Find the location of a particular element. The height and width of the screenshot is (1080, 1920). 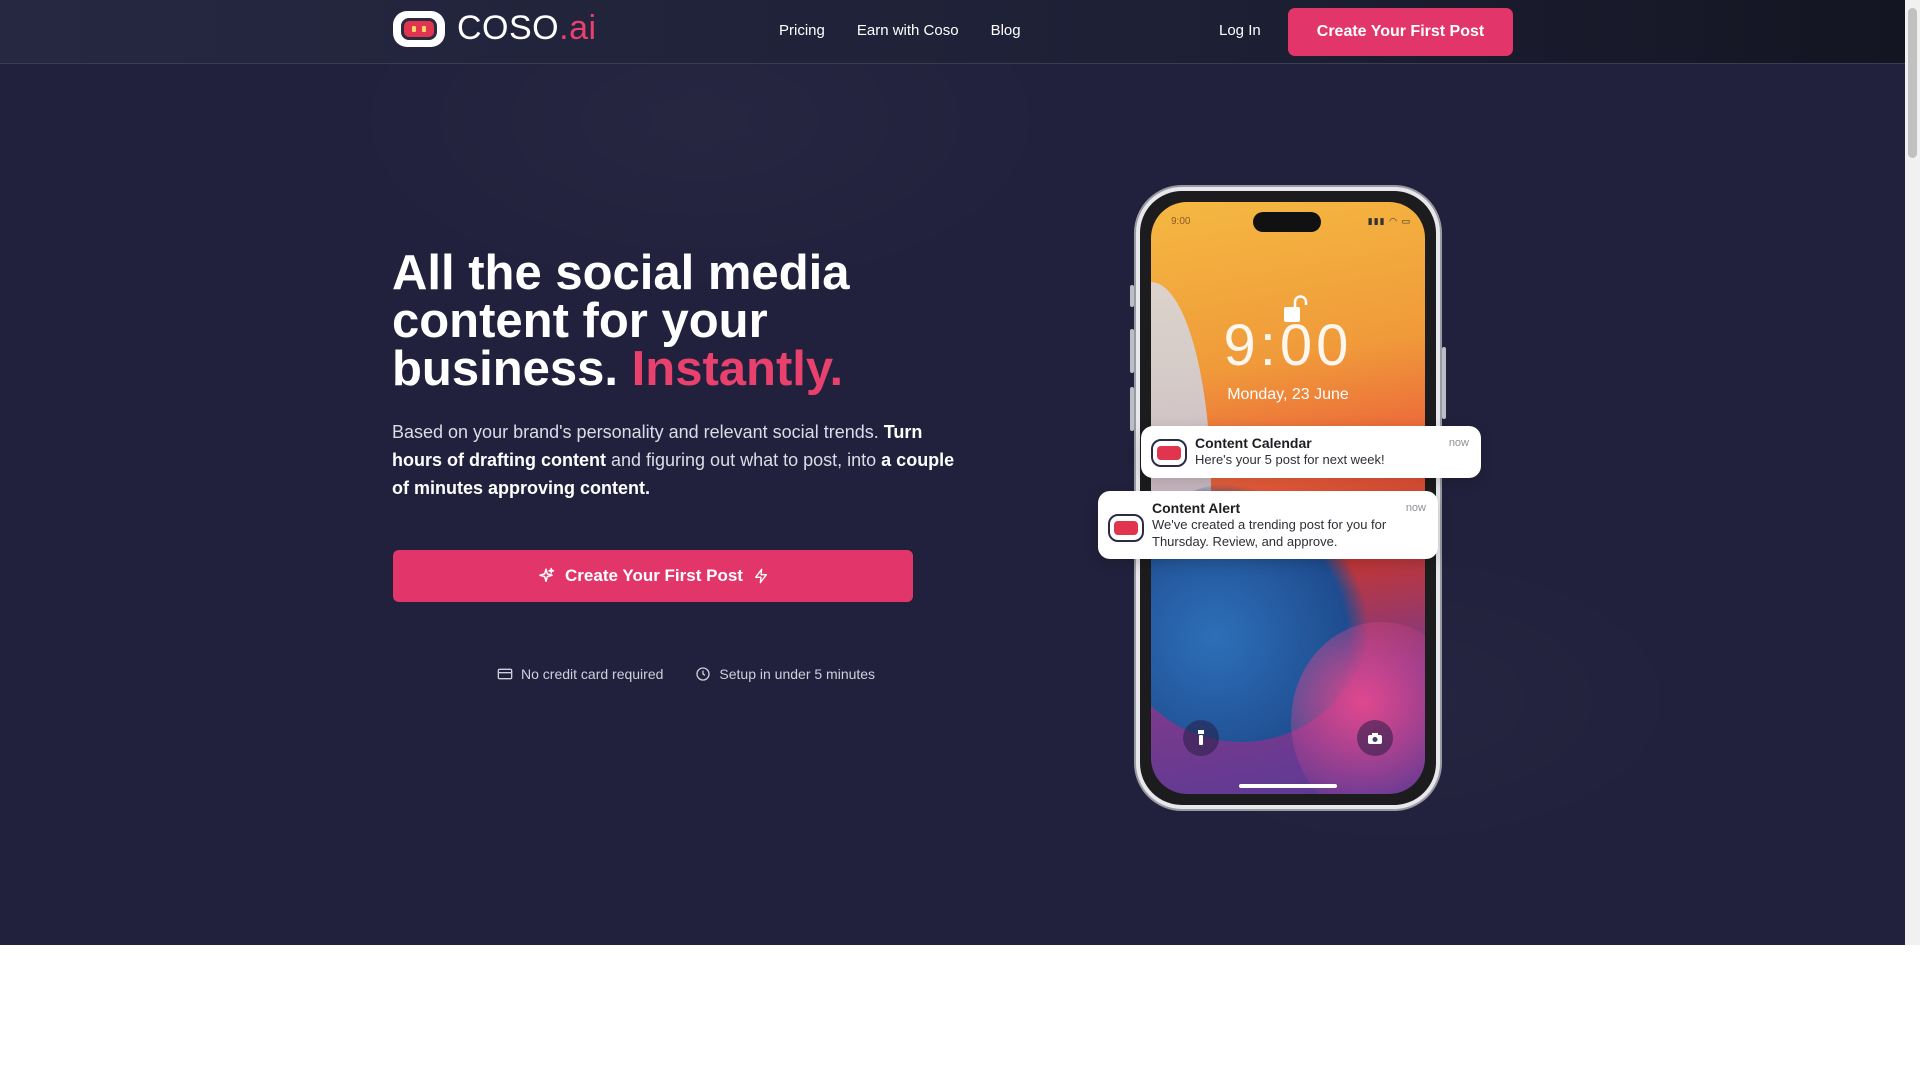

lightning-icon is located at coordinates (760, 576).